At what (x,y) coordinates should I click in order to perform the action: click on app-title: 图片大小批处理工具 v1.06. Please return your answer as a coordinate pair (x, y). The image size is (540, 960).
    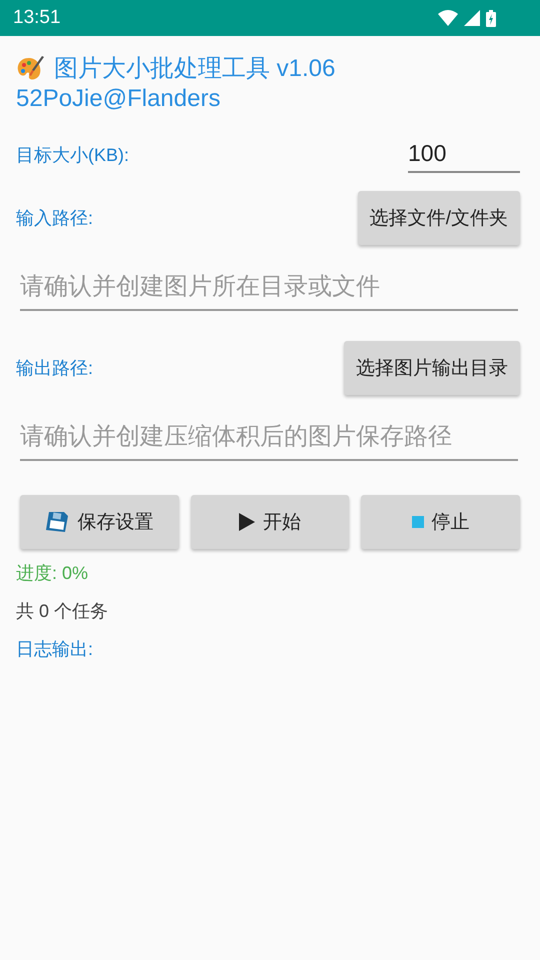
    Looking at the image, I should click on (195, 69).